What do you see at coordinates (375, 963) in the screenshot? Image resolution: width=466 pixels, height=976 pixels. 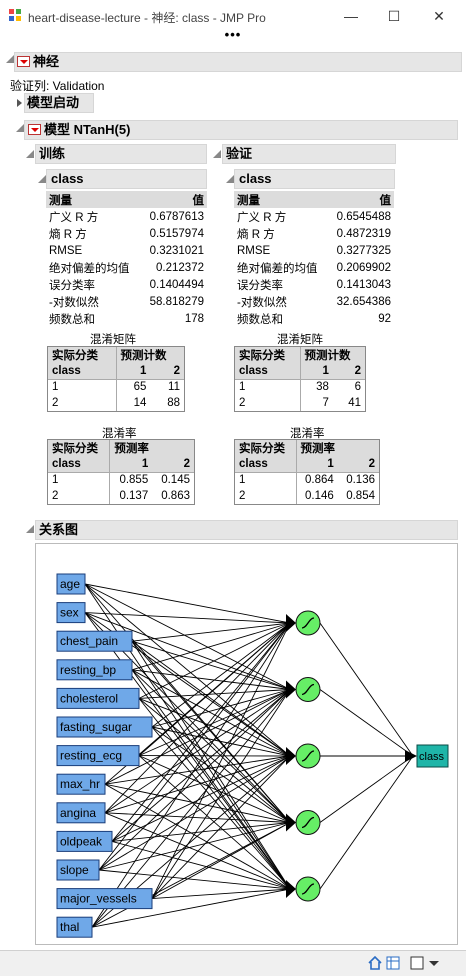 I see `home-icon` at bounding box center [375, 963].